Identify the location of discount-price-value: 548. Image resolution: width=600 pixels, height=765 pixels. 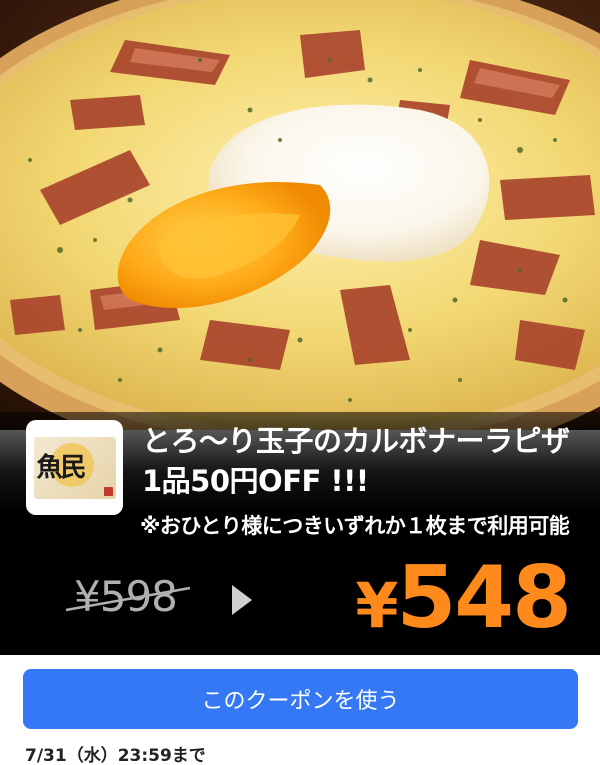
(484, 598).